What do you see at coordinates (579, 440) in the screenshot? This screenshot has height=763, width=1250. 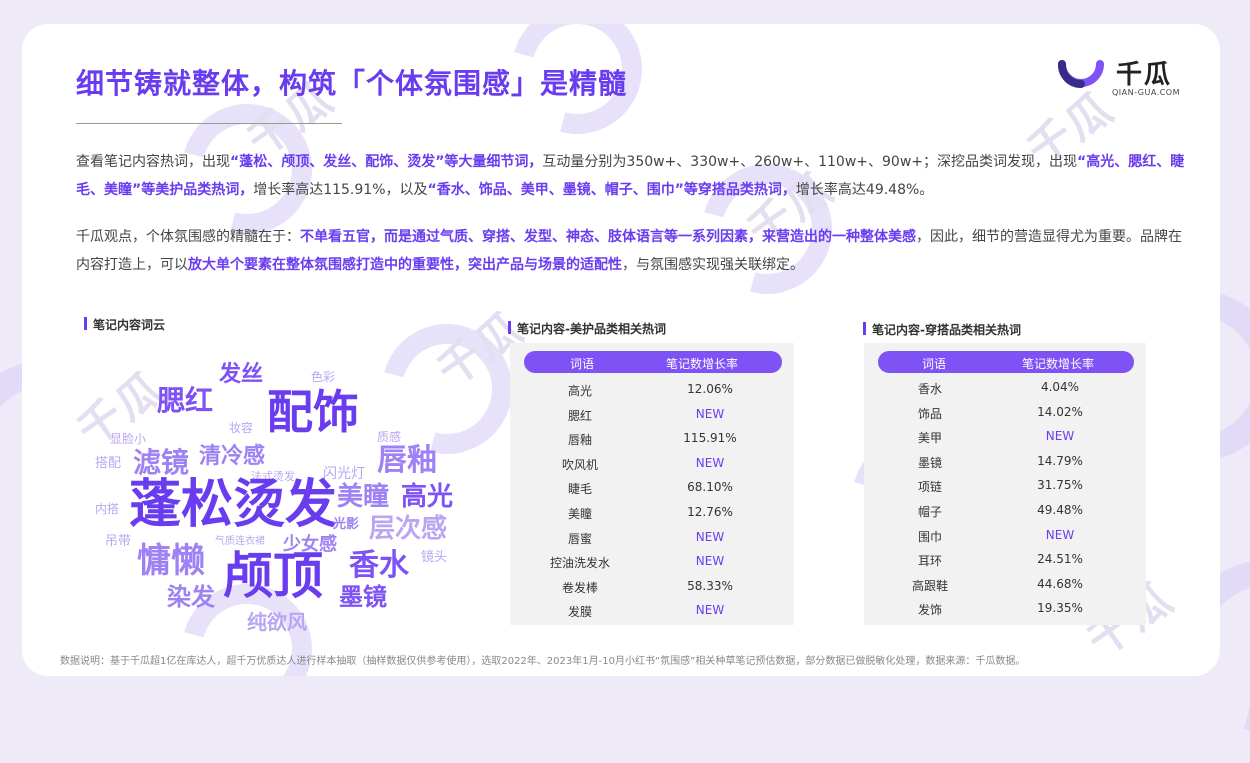 I see `cell-word: 唇釉` at bounding box center [579, 440].